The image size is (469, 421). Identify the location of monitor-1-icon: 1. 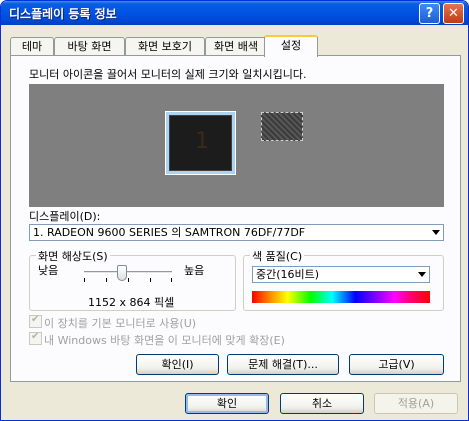
(200, 143).